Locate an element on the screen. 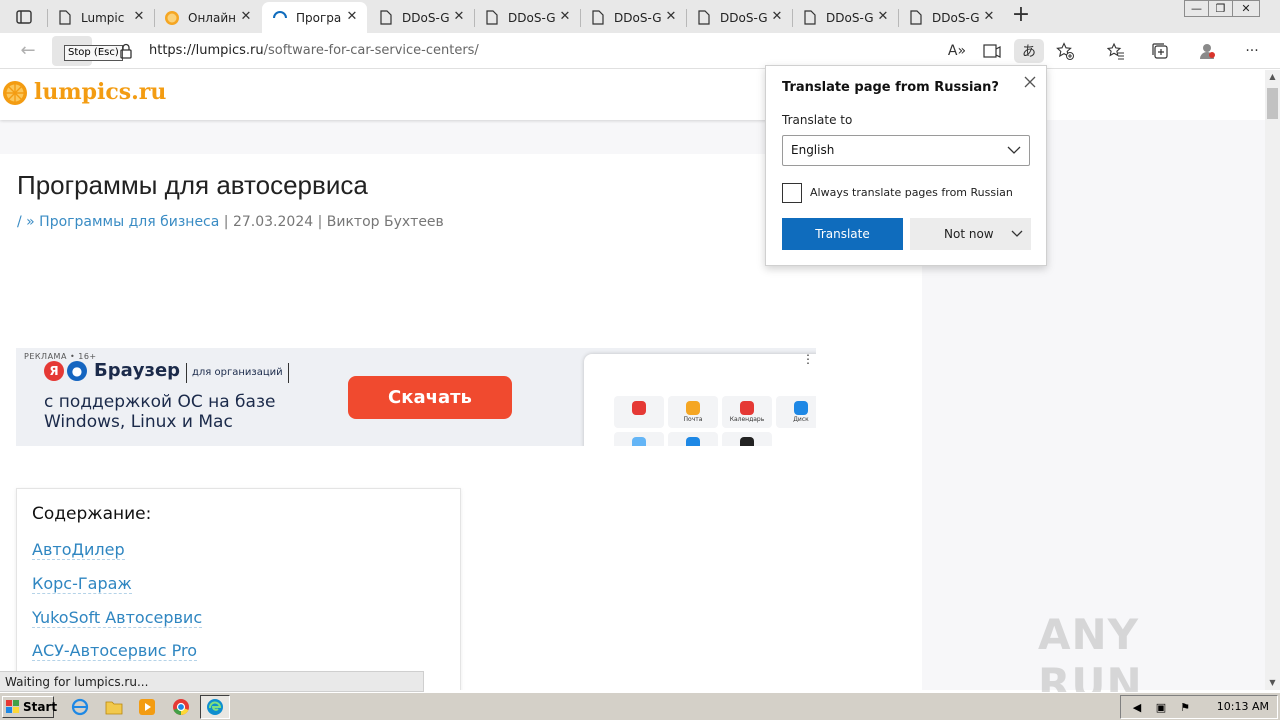  not-now-button: Not now is located at coordinates (970, 234).